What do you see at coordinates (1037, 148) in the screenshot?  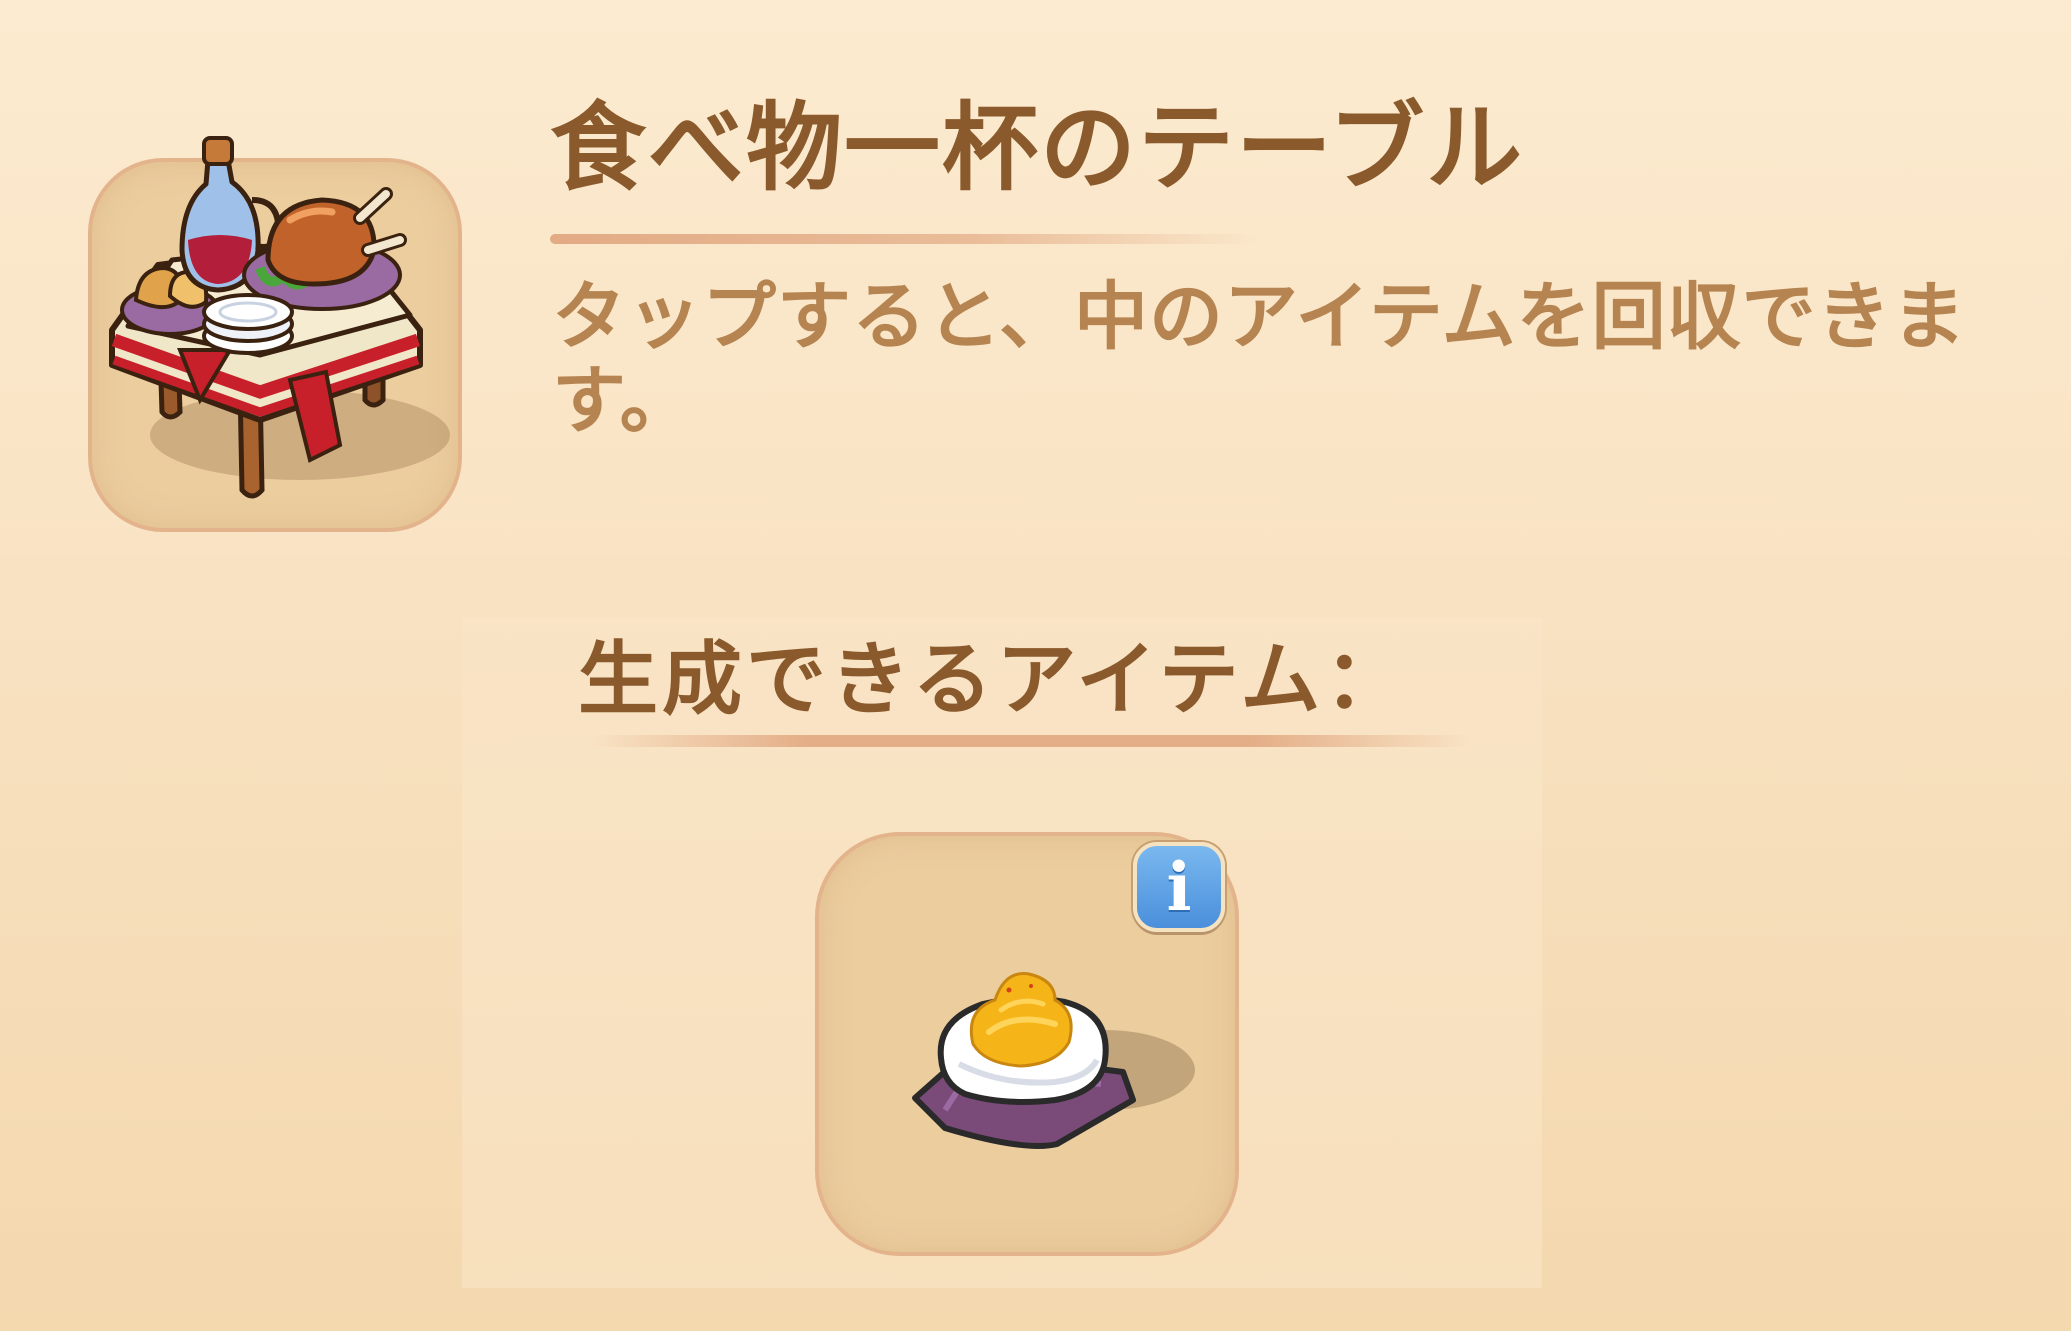 I see `item-title: 食べ物一杯のテーブル` at bounding box center [1037, 148].